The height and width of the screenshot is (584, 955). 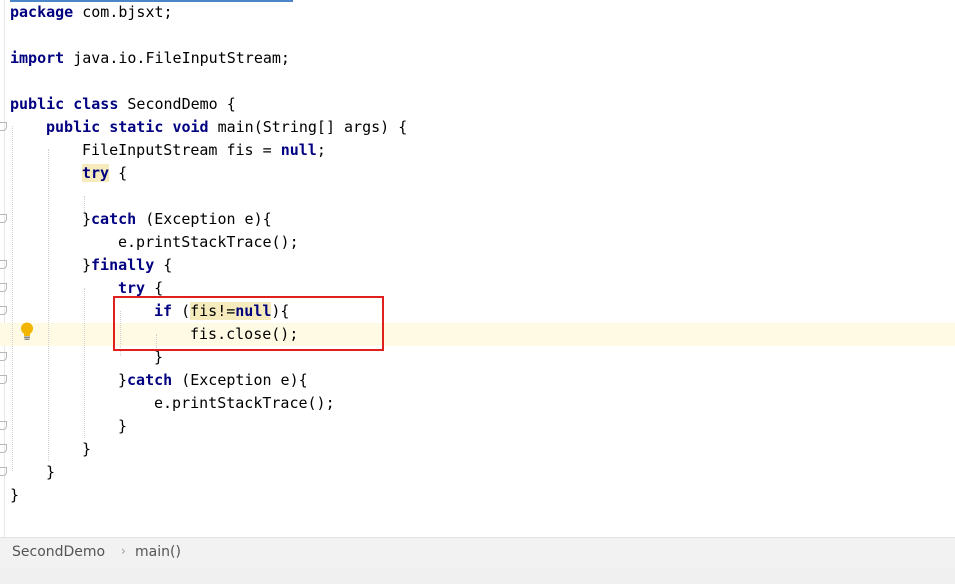 I want to click on highlight-annotation-box, so click(x=248, y=323).